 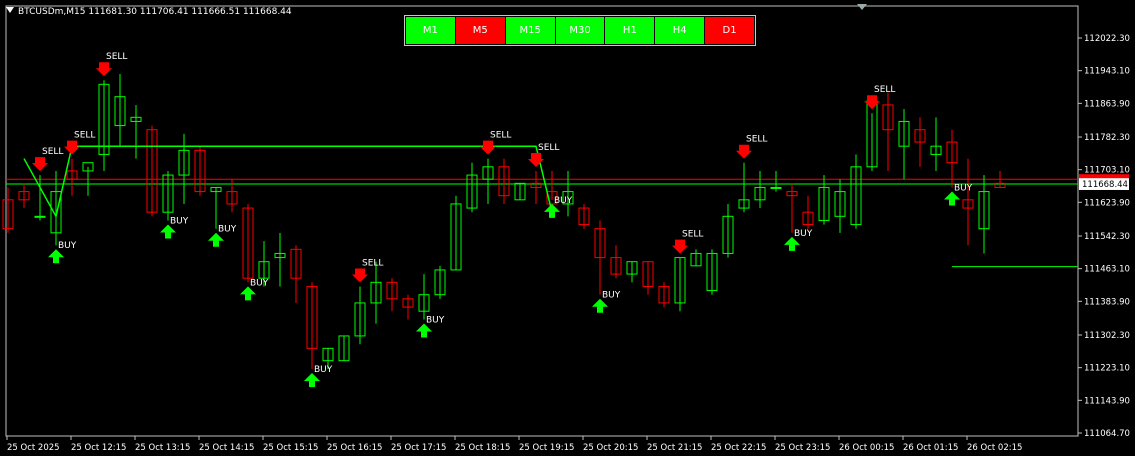 What do you see at coordinates (1107, 138) in the screenshot?
I see `y-tick-label: 111782.30` at bounding box center [1107, 138].